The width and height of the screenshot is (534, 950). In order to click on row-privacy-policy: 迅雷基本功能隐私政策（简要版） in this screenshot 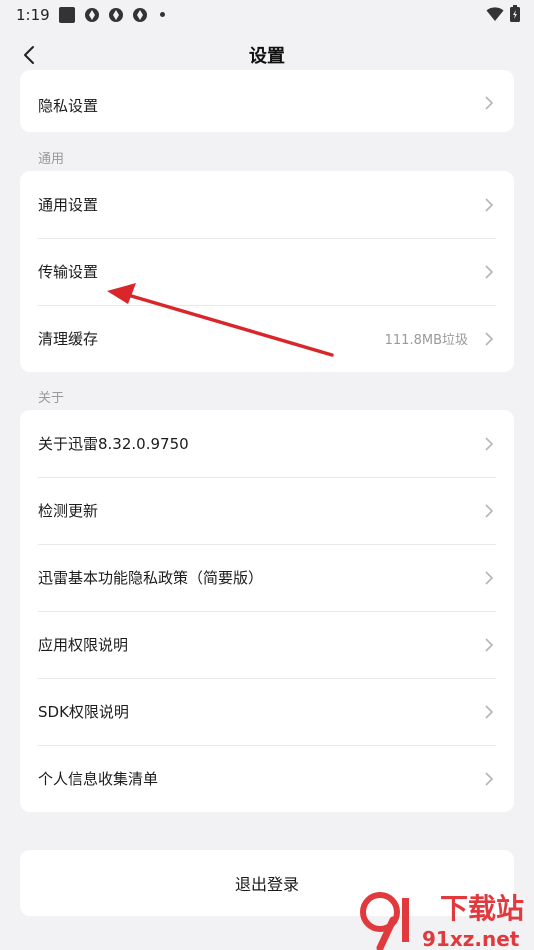, I will do `click(267, 577)`.